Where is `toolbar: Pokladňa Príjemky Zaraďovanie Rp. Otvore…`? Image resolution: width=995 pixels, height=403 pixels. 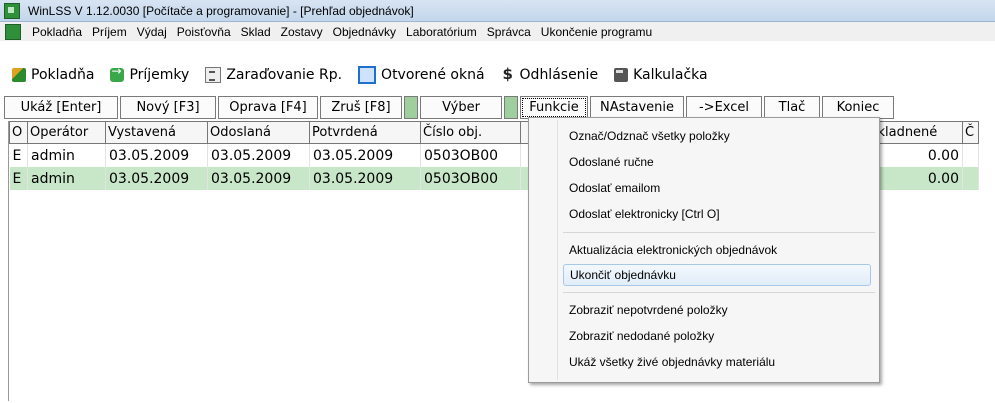 toolbar: Pokladňa Príjemky Zaraďovanie Rp. Otvore… is located at coordinates (497, 75).